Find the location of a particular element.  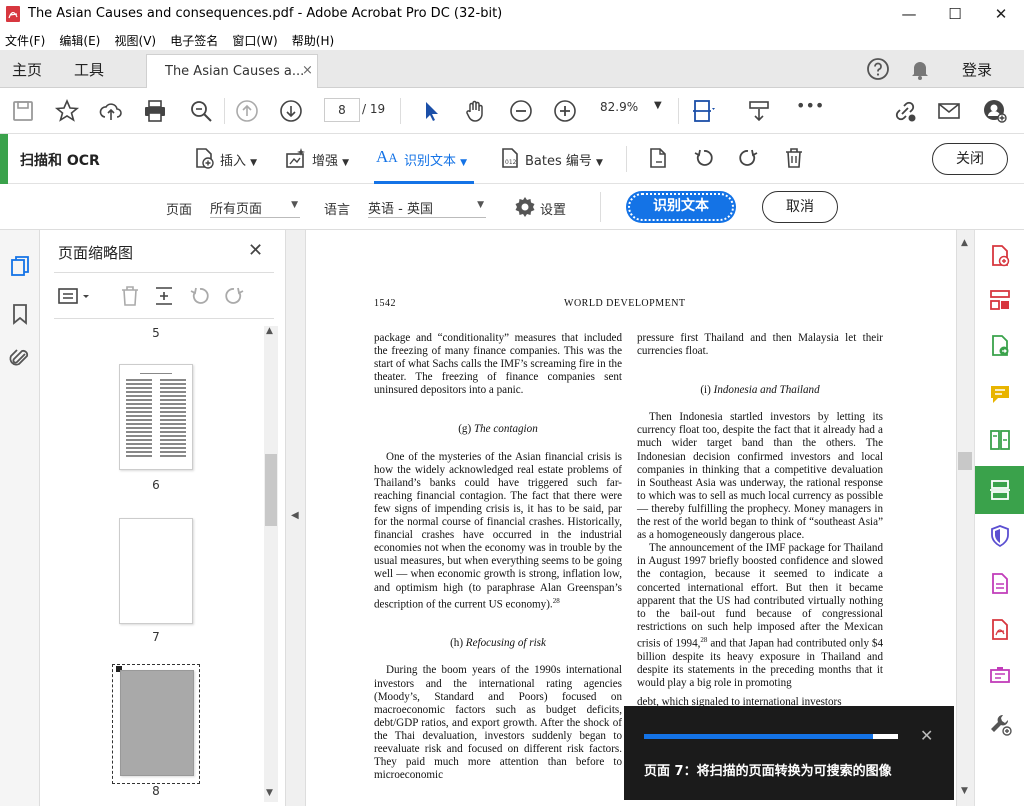

protect-shield-icon is located at coordinates (1000, 536).